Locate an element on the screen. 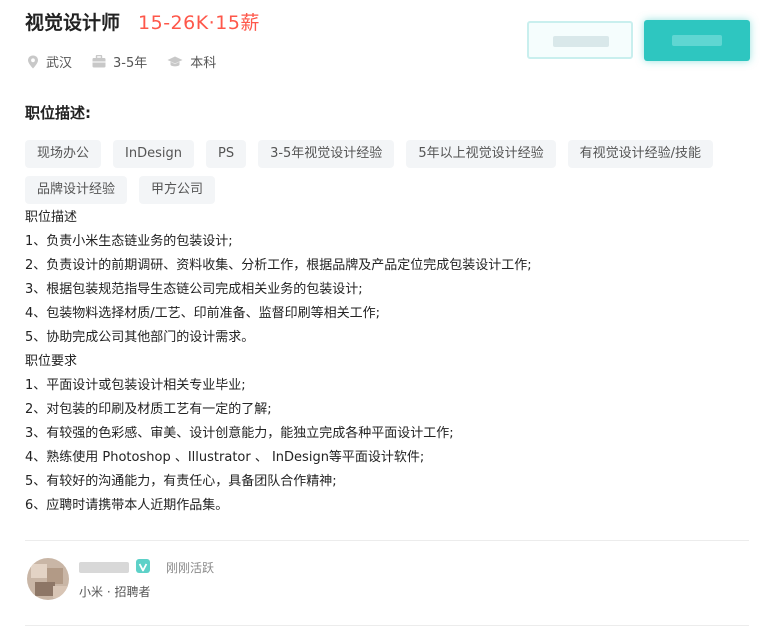 This screenshot has width=769, height=629. description-line: 5、有较好的沟通能力，有责任心，具备团队合作精神; is located at coordinates (181, 481).